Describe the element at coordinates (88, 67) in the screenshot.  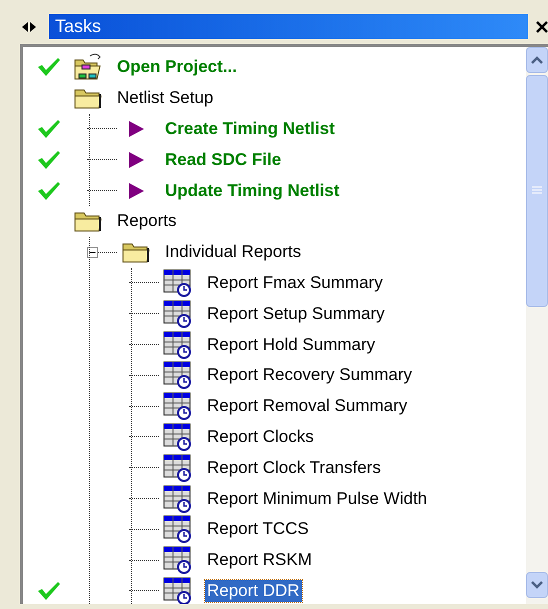
I see `project-folder-icon` at that location.